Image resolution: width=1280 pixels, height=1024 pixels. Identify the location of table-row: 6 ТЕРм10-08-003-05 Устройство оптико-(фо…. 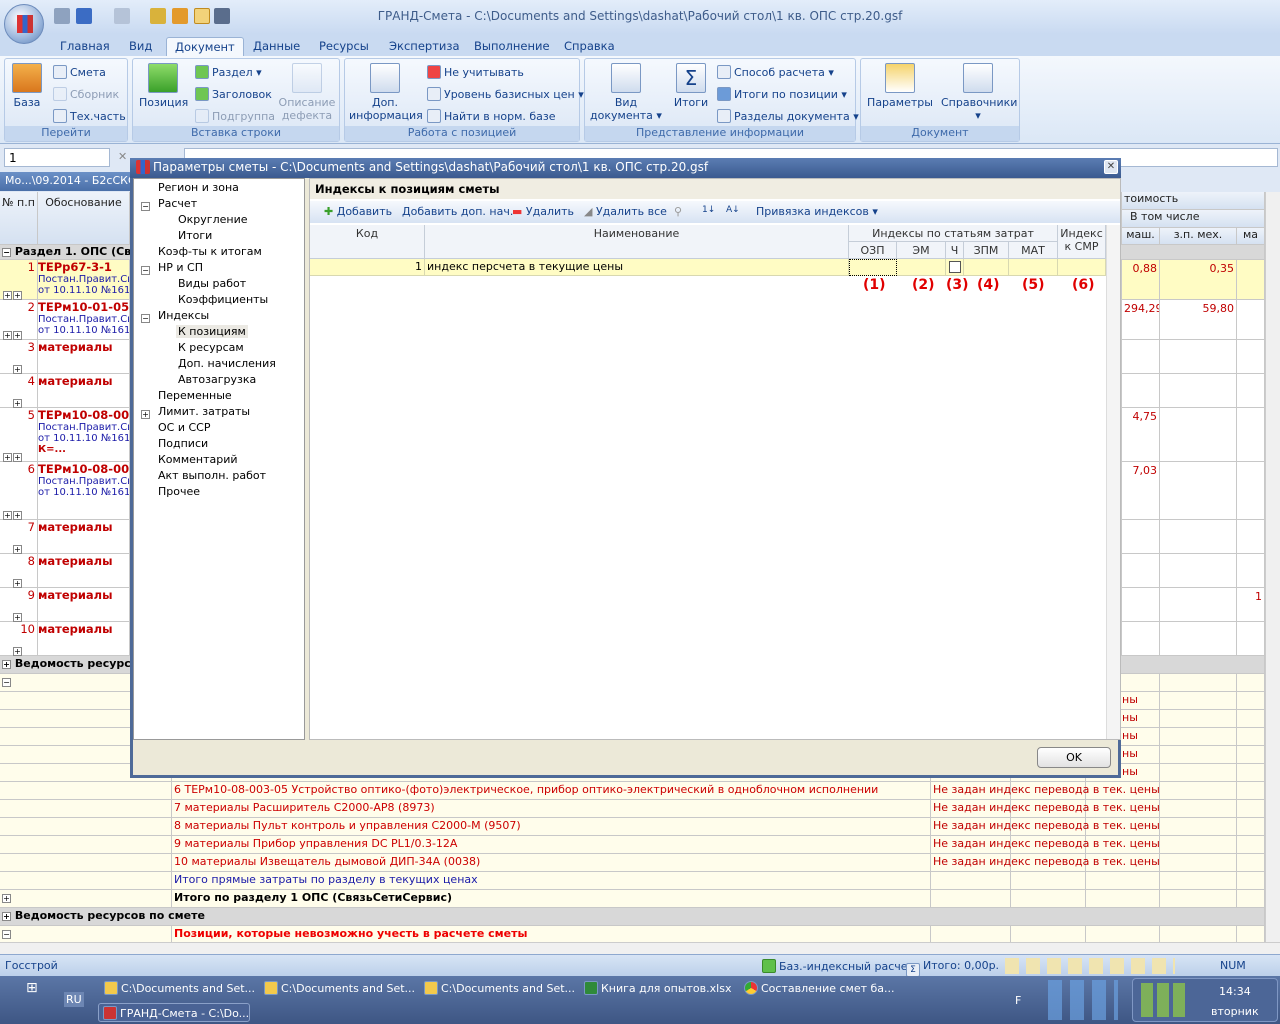
(632, 791).